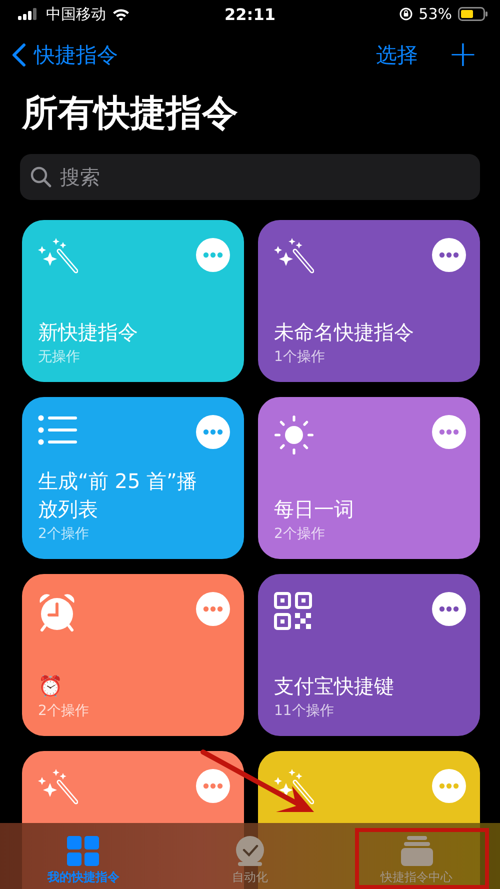  I want to click on action-count: 无操作, so click(59, 357).